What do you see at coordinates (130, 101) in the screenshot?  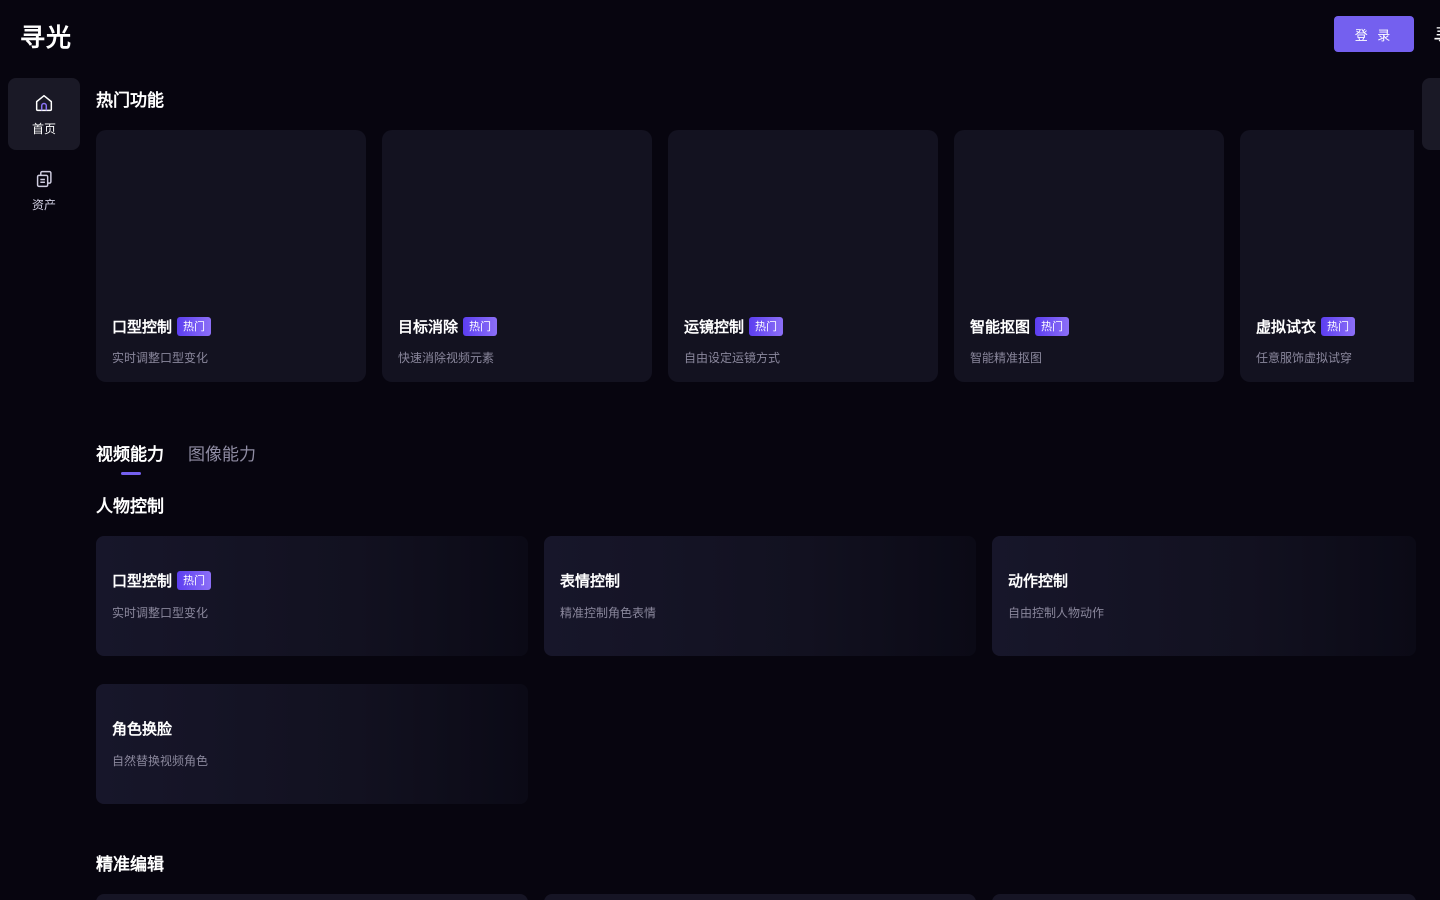 I see `hot-section-title: 热门功能` at bounding box center [130, 101].